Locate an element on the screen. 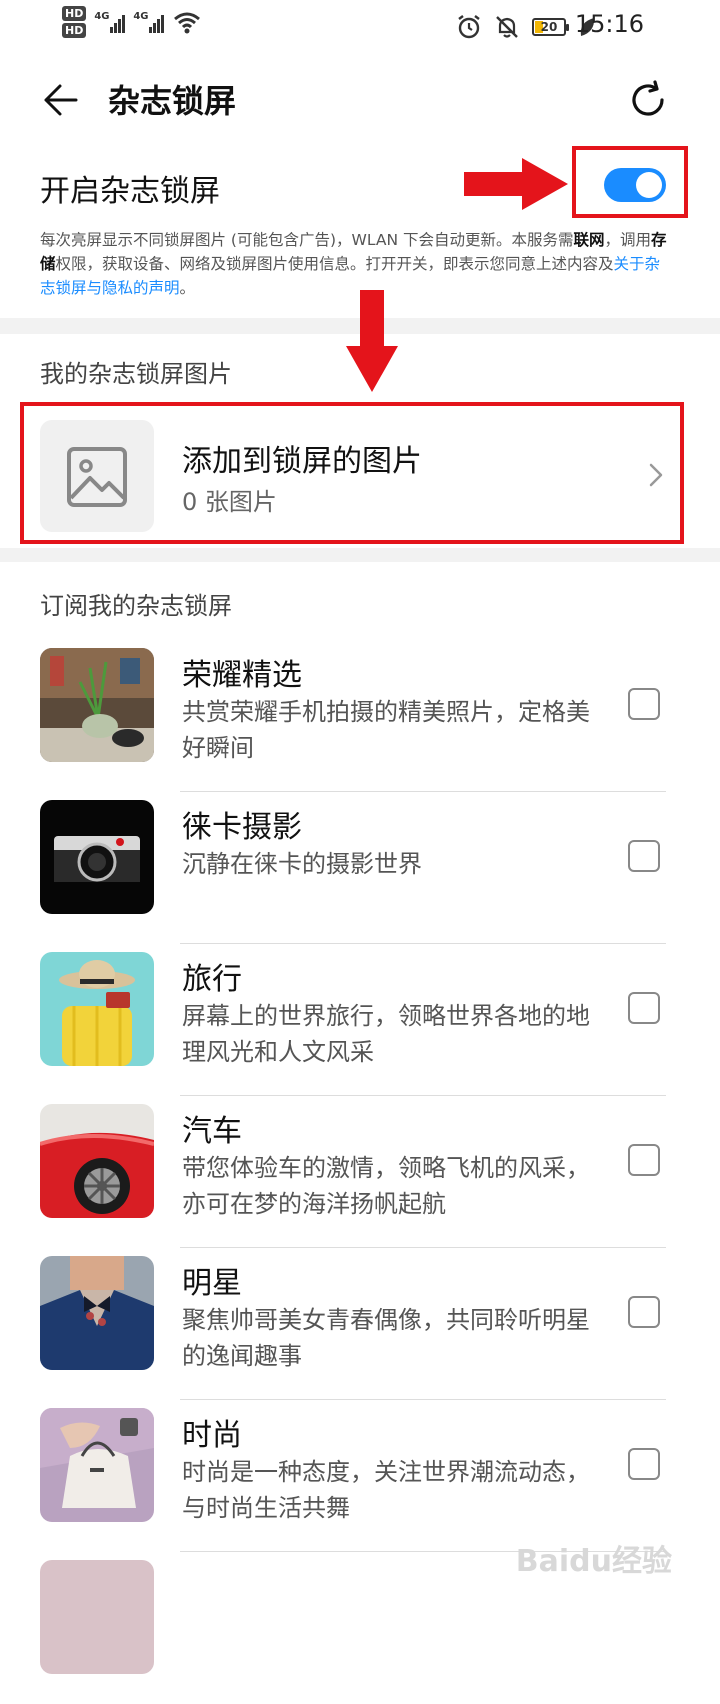  list-item-leica: 徕卡摄影 沉静在徕卡的摄影世界 is located at coordinates (360, 868).